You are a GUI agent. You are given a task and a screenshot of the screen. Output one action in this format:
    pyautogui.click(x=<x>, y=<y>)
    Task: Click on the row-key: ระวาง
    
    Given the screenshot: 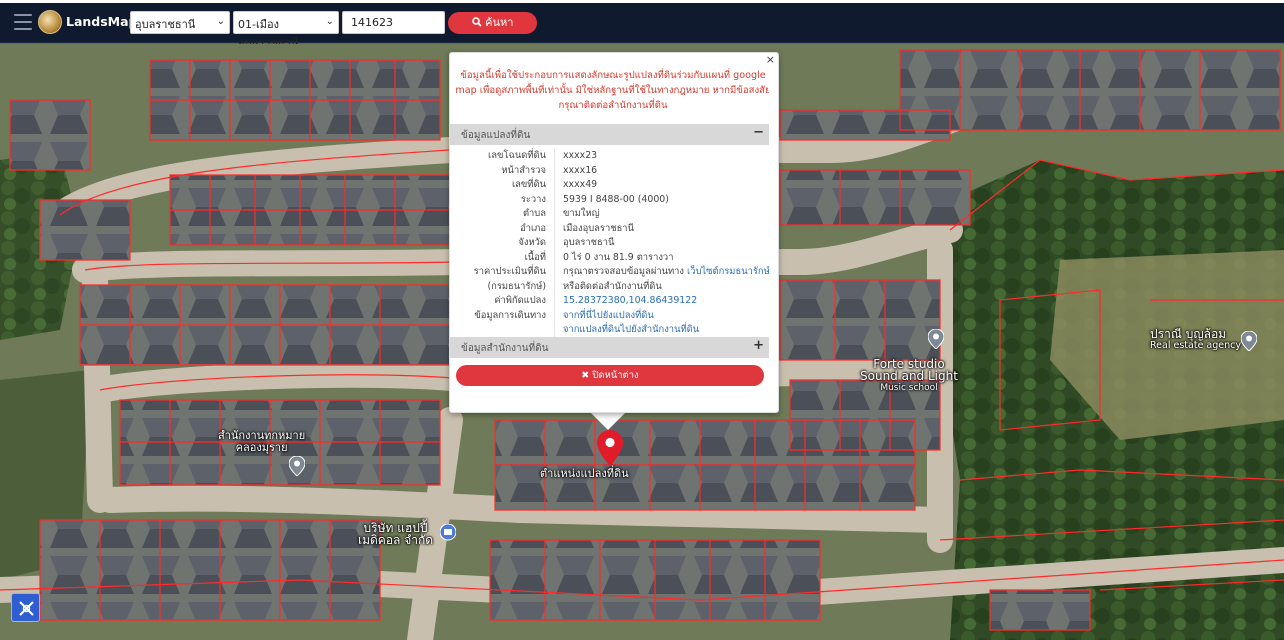 What is the action you would take?
    pyautogui.click(x=533, y=199)
    